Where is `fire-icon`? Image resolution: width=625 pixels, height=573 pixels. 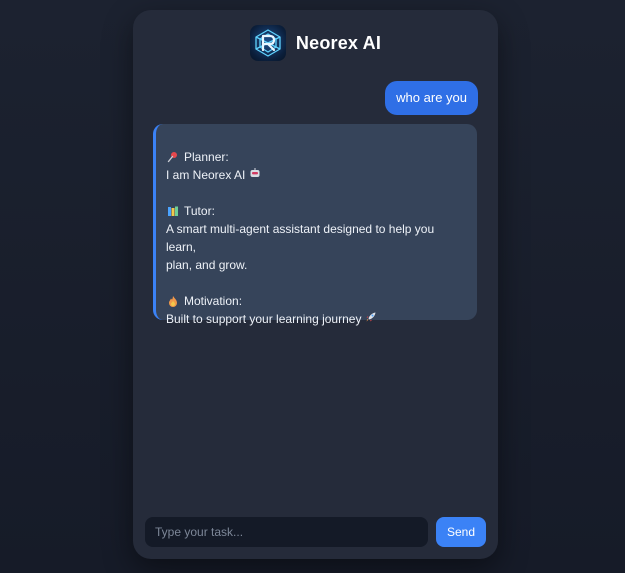
fire-icon is located at coordinates (172, 301).